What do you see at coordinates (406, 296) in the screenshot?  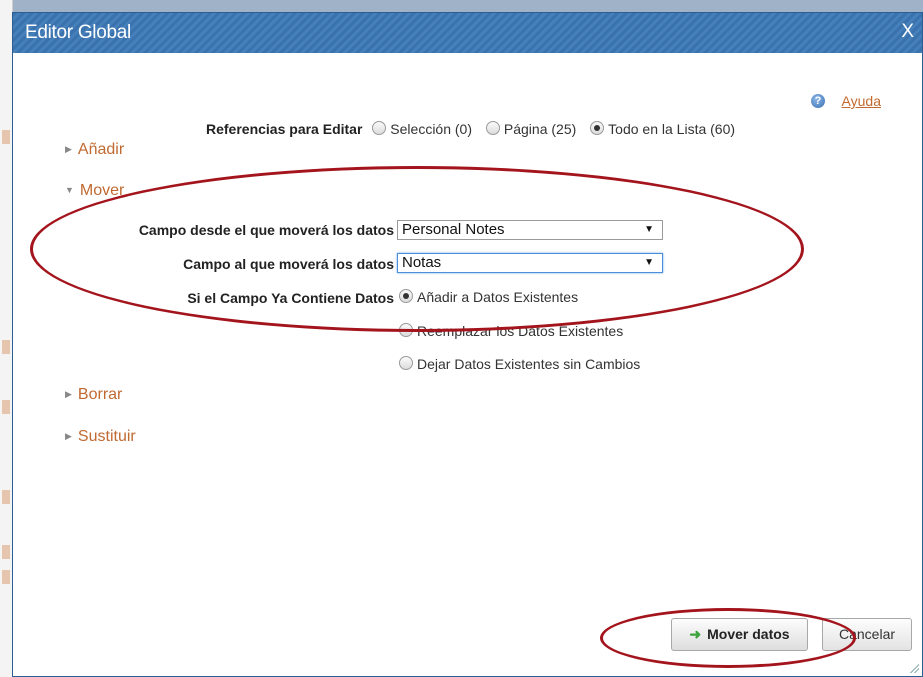 I see `radio-append` at bounding box center [406, 296].